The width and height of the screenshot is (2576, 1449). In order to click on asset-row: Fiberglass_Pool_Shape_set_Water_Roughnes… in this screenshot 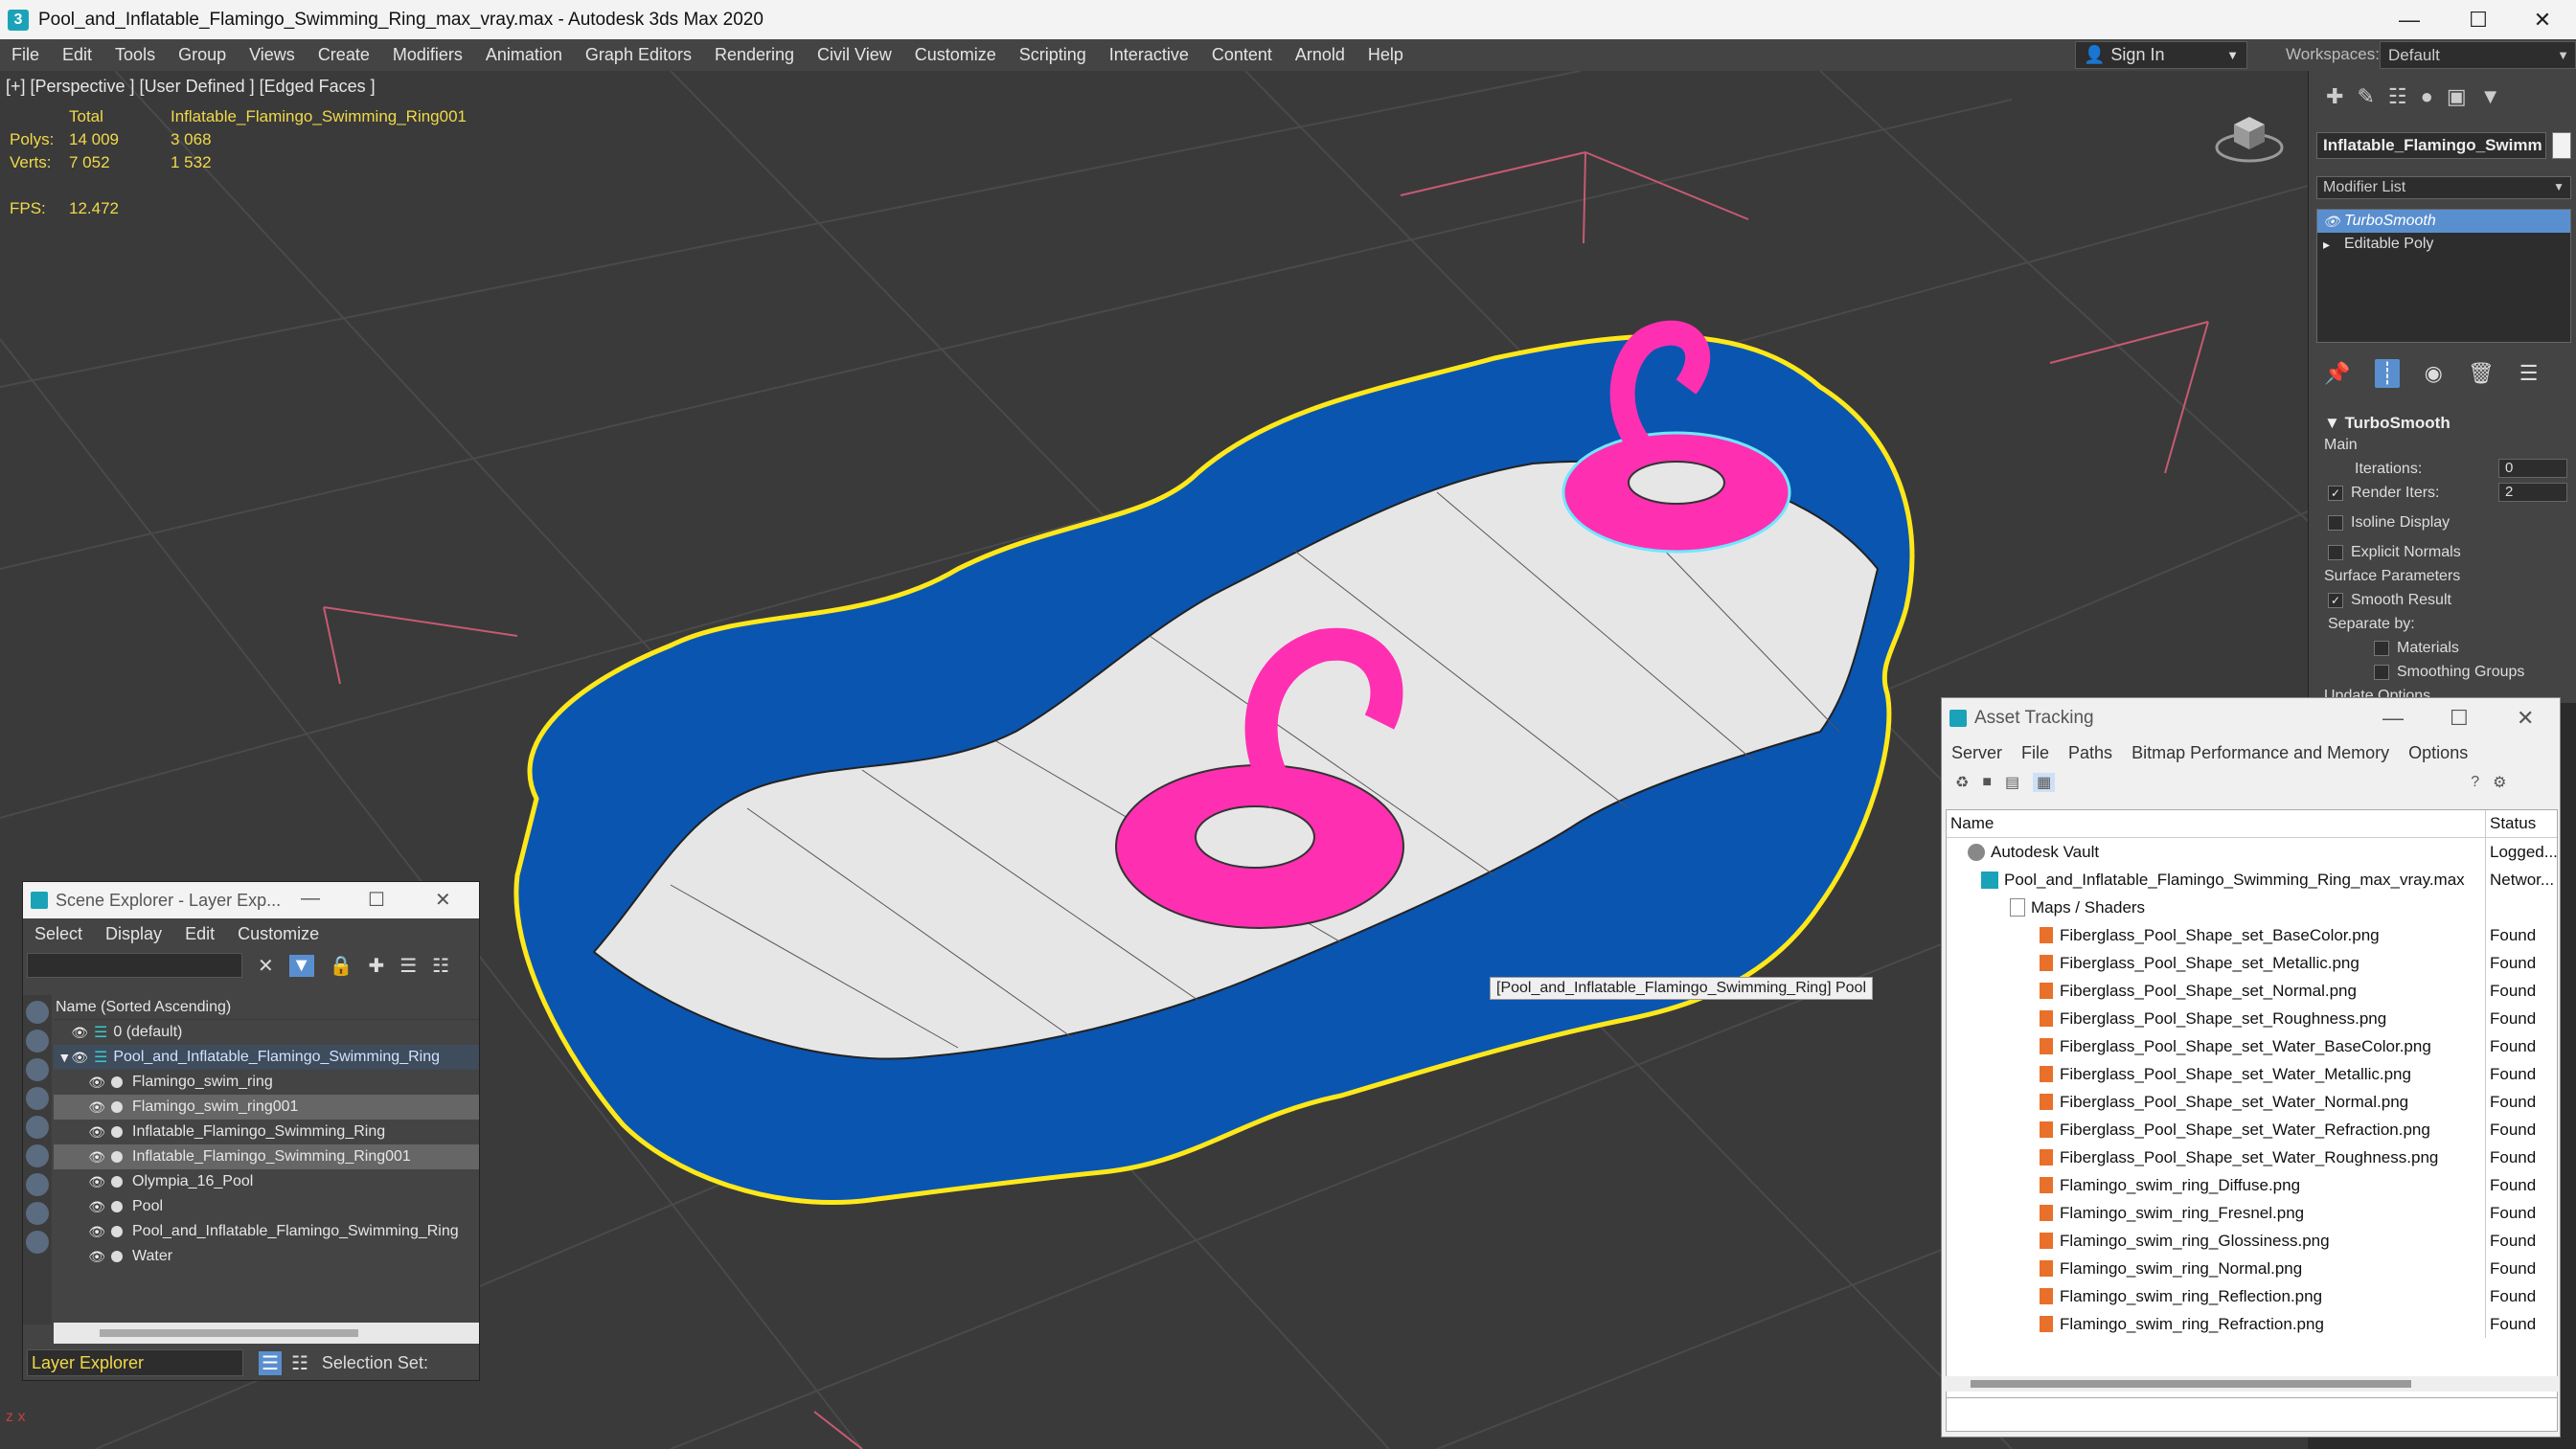, I will do `click(2252, 1157)`.